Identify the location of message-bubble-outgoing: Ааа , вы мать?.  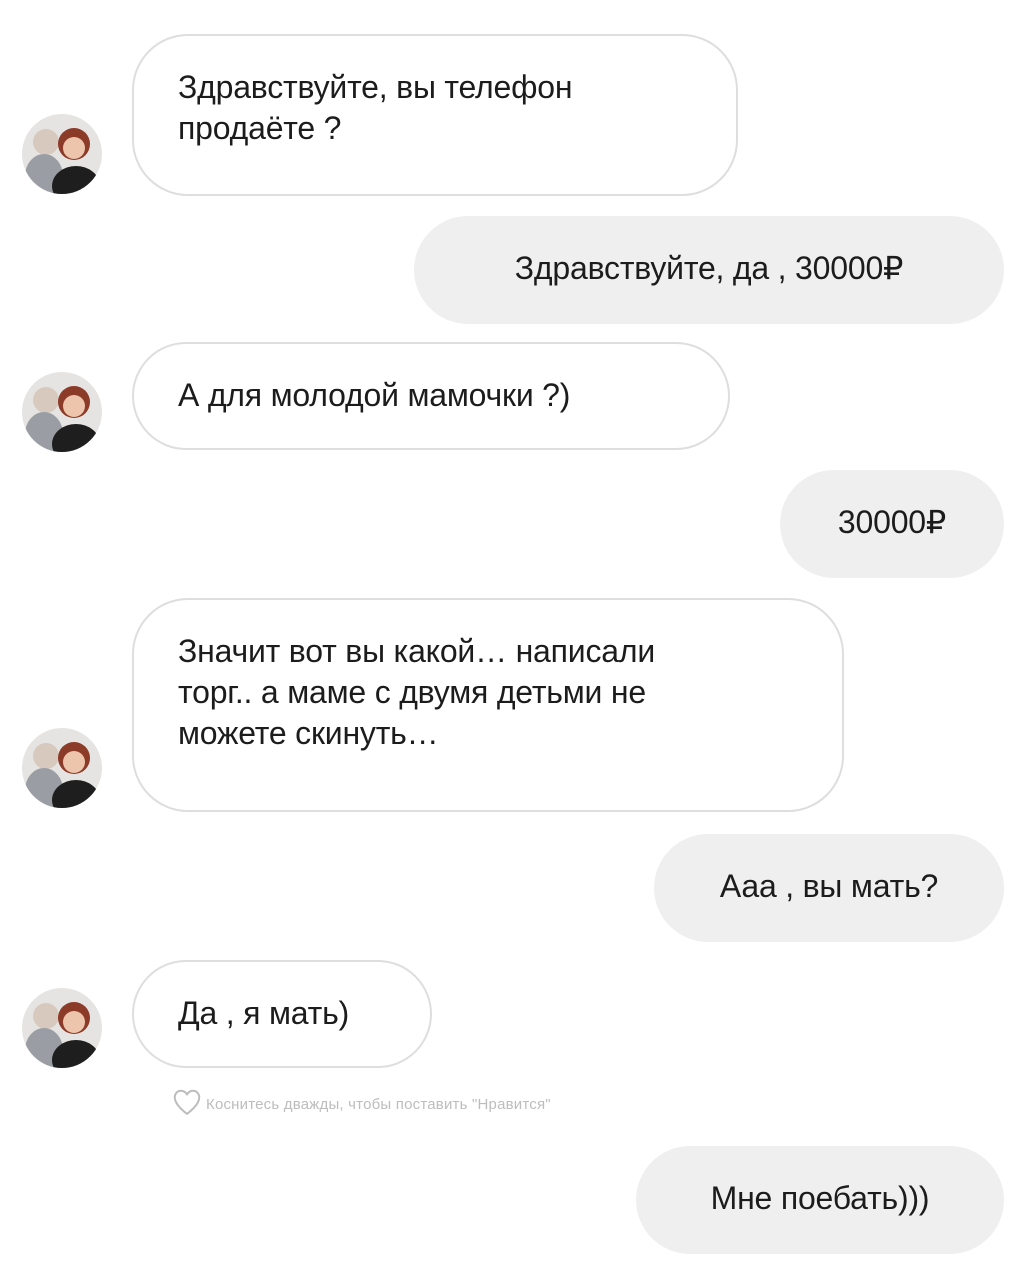
(829, 888).